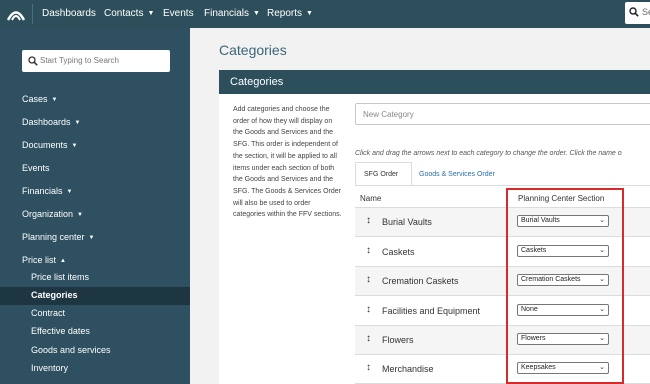  What do you see at coordinates (80, 60) in the screenshot?
I see `sidebar-search-placeholder: Start Typing to Search` at bounding box center [80, 60].